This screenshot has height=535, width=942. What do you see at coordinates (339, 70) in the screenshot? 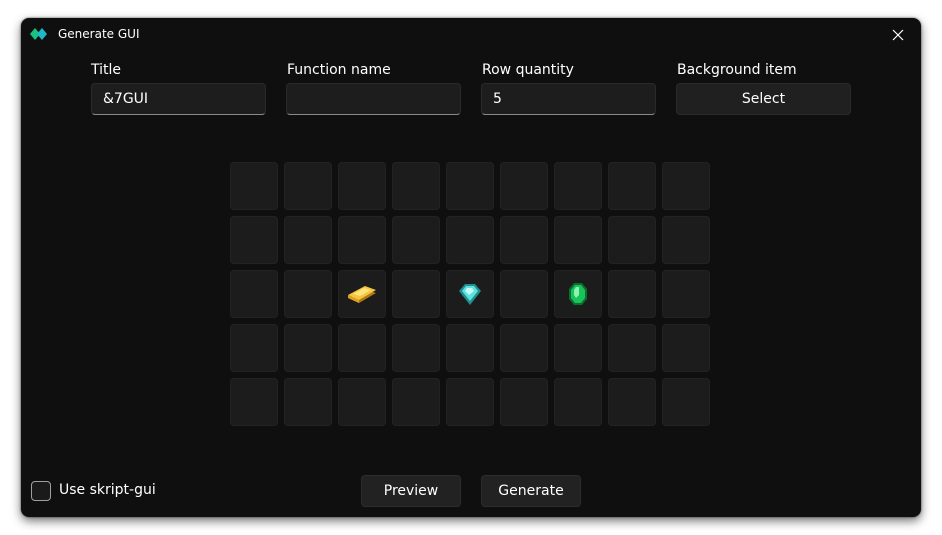
I see `function-name-label: Function name` at bounding box center [339, 70].